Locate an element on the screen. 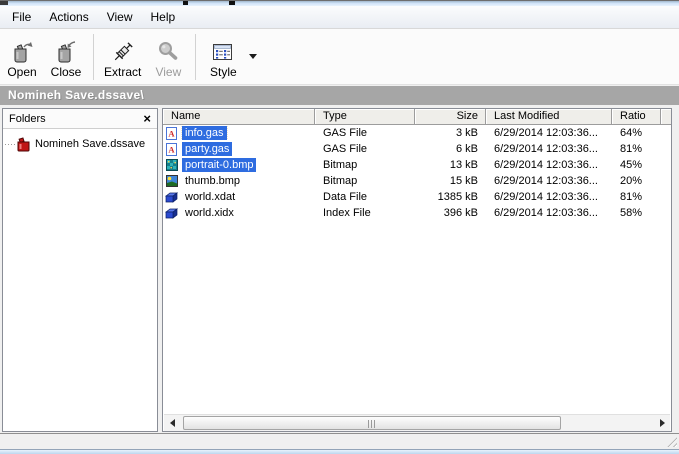 Image resolution: width=679 pixels, height=454 pixels. scroll-right-button is located at coordinates (662, 423).